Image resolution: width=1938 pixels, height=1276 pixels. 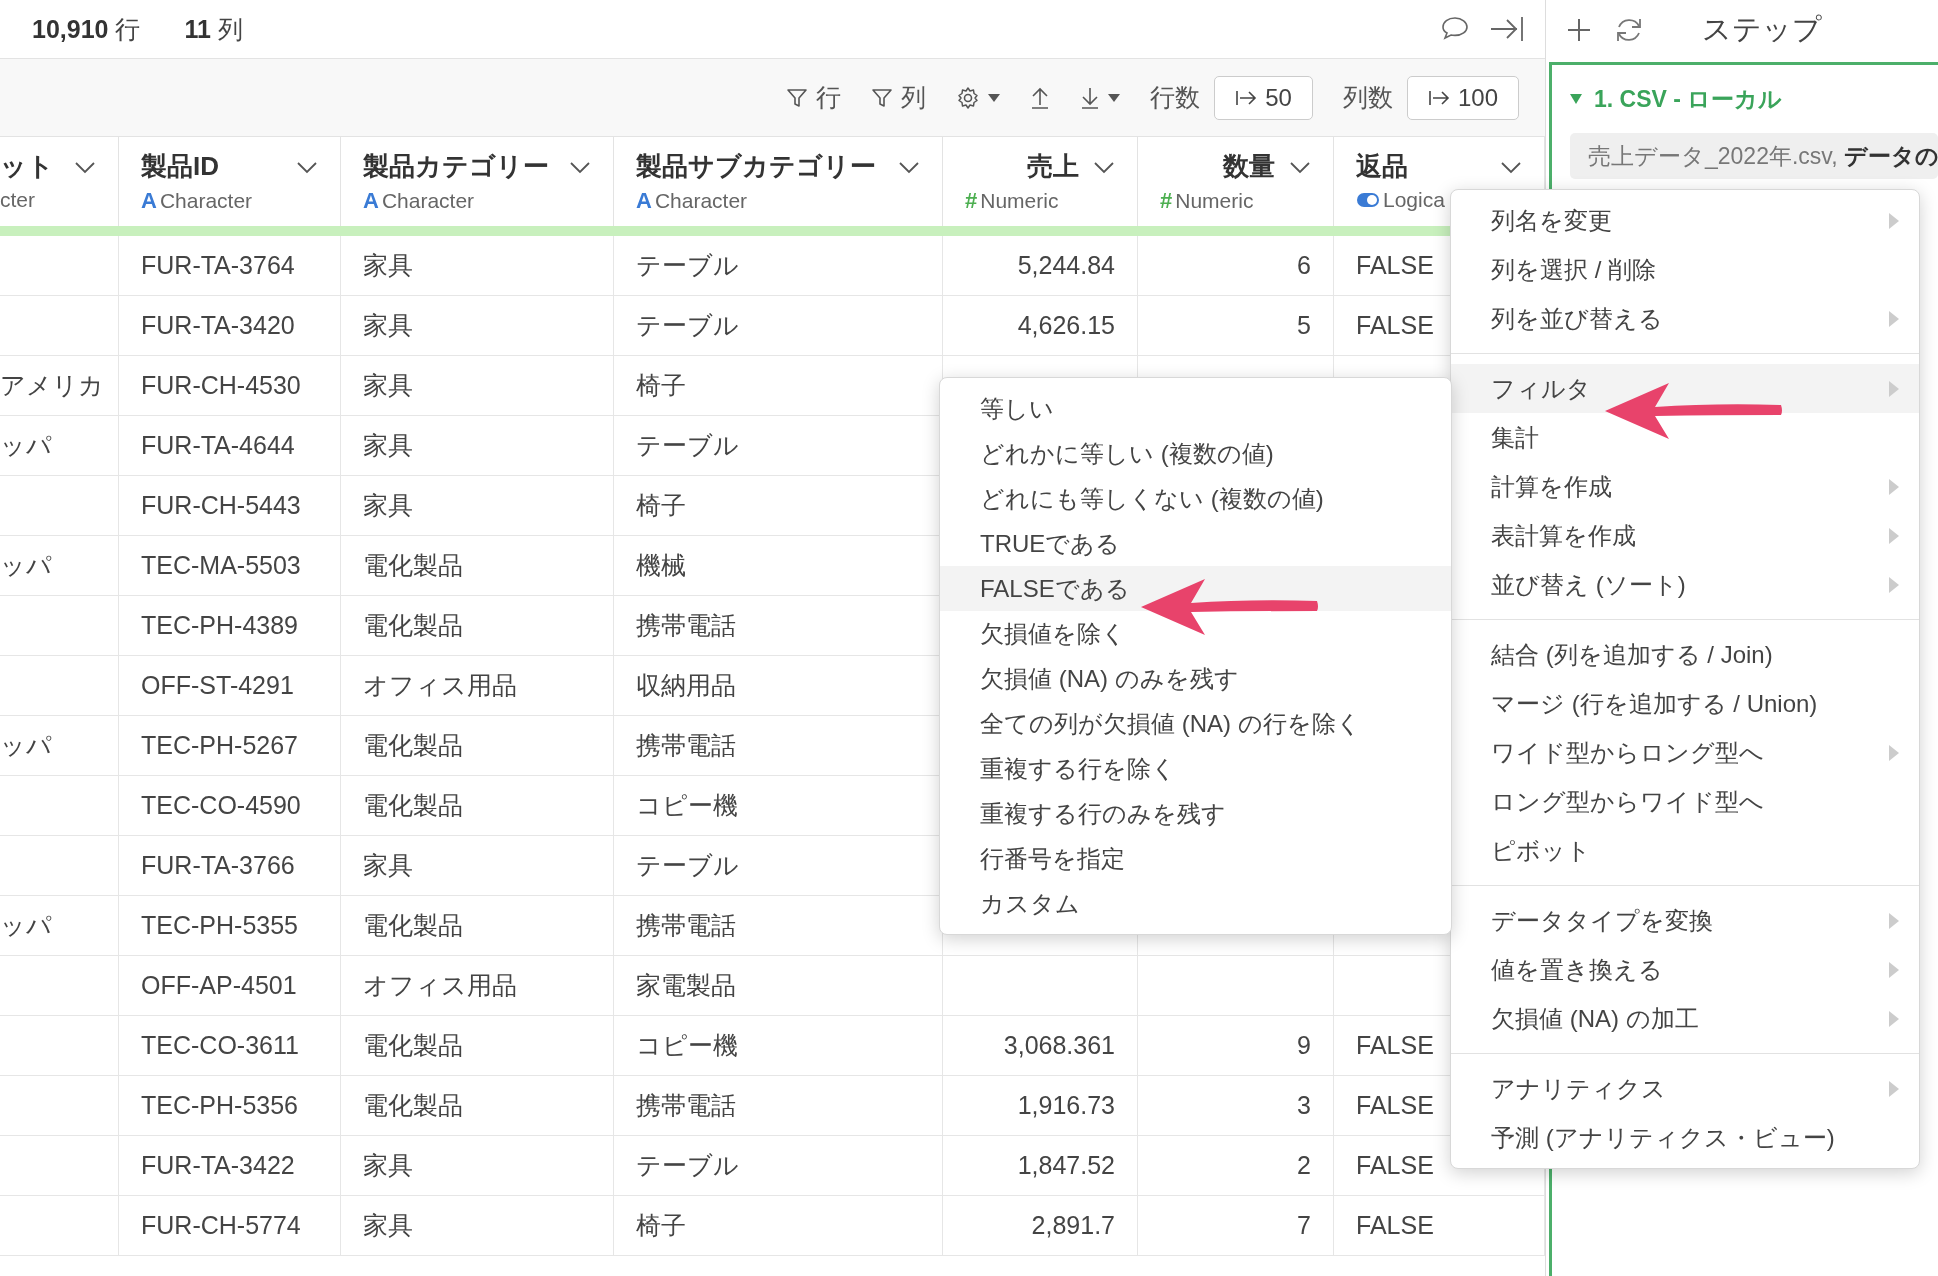 What do you see at coordinates (230, 506) in the screenshot?
I see `table-cell: FUR-CH-5443` at bounding box center [230, 506].